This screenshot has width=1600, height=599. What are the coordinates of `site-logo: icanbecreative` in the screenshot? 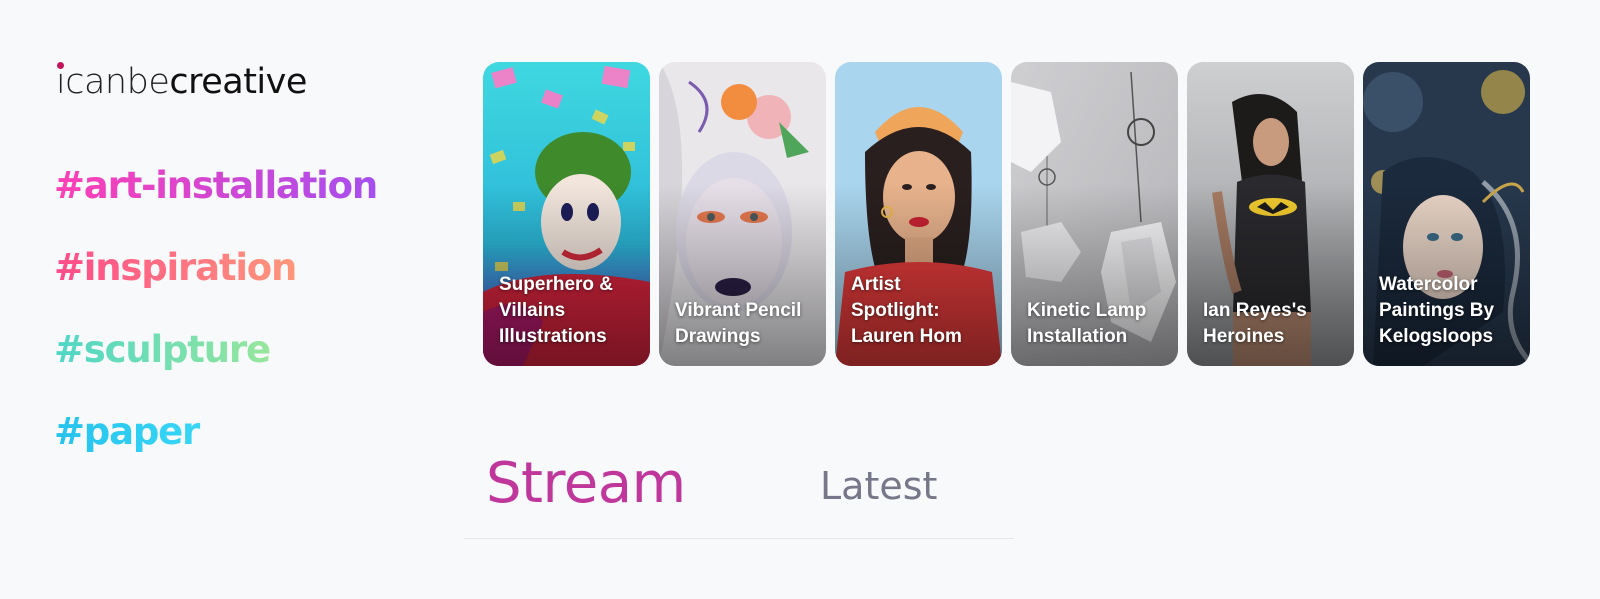 It's located at (181, 82).